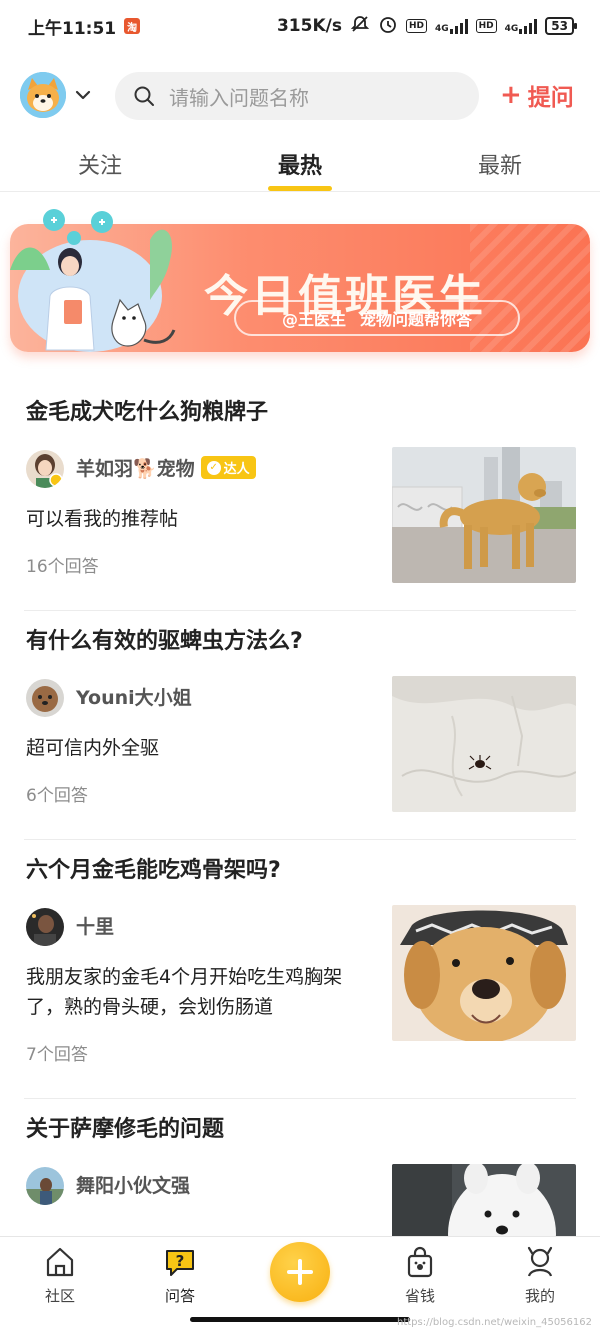 The height and width of the screenshot is (1333, 600). I want to click on question-preview: 超可信内外全驱, so click(93, 748).